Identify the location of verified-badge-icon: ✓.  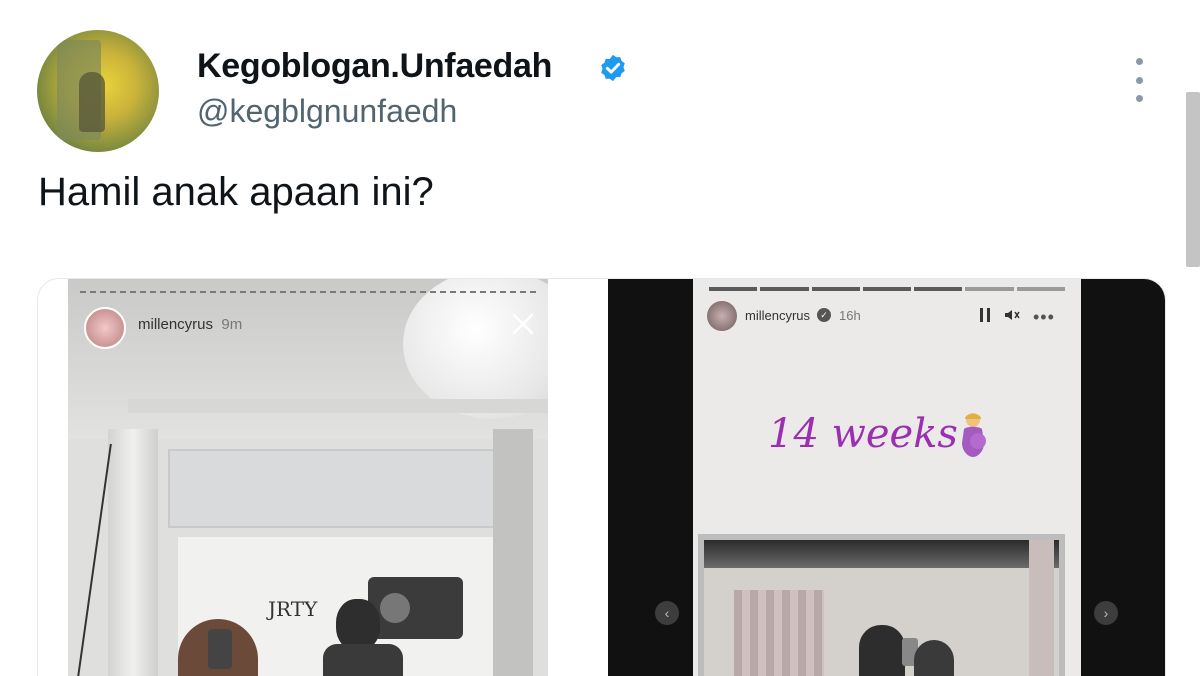
(824, 315).